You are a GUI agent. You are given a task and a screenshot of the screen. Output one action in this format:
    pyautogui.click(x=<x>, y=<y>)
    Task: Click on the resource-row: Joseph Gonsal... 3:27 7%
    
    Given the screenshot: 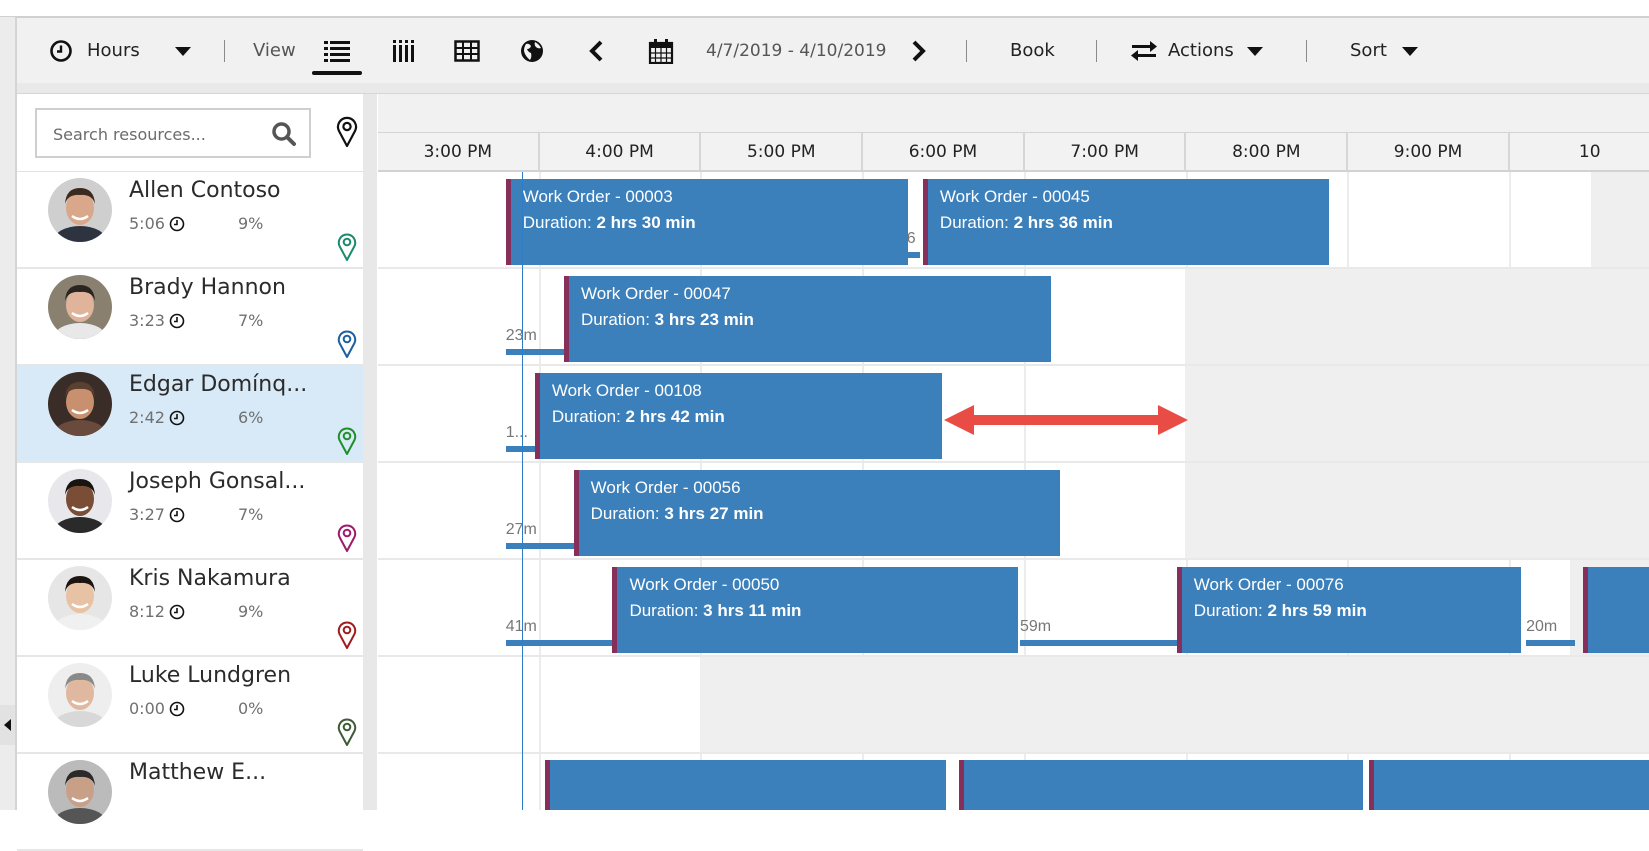 What is the action you would take?
    pyautogui.click(x=190, y=511)
    